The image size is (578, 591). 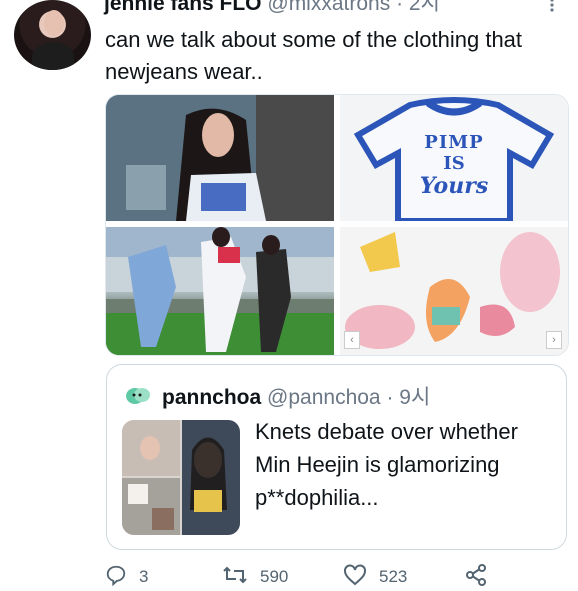 What do you see at coordinates (211, 397) in the screenshot?
I see `quote-author-name: pannchoa` at bounding box center [211, 397].